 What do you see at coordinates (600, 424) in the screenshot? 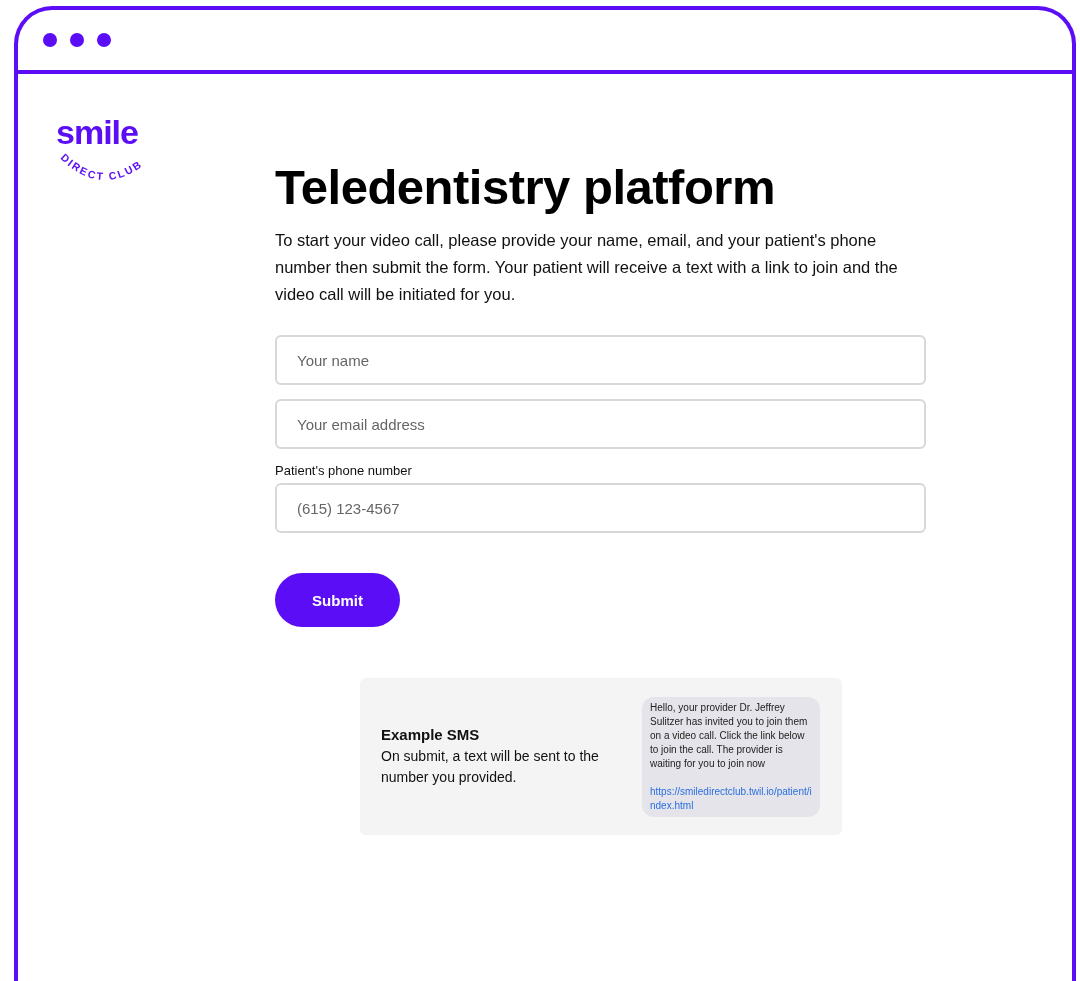
I see `input-field: Your email address` at bounding box center [600, 424].